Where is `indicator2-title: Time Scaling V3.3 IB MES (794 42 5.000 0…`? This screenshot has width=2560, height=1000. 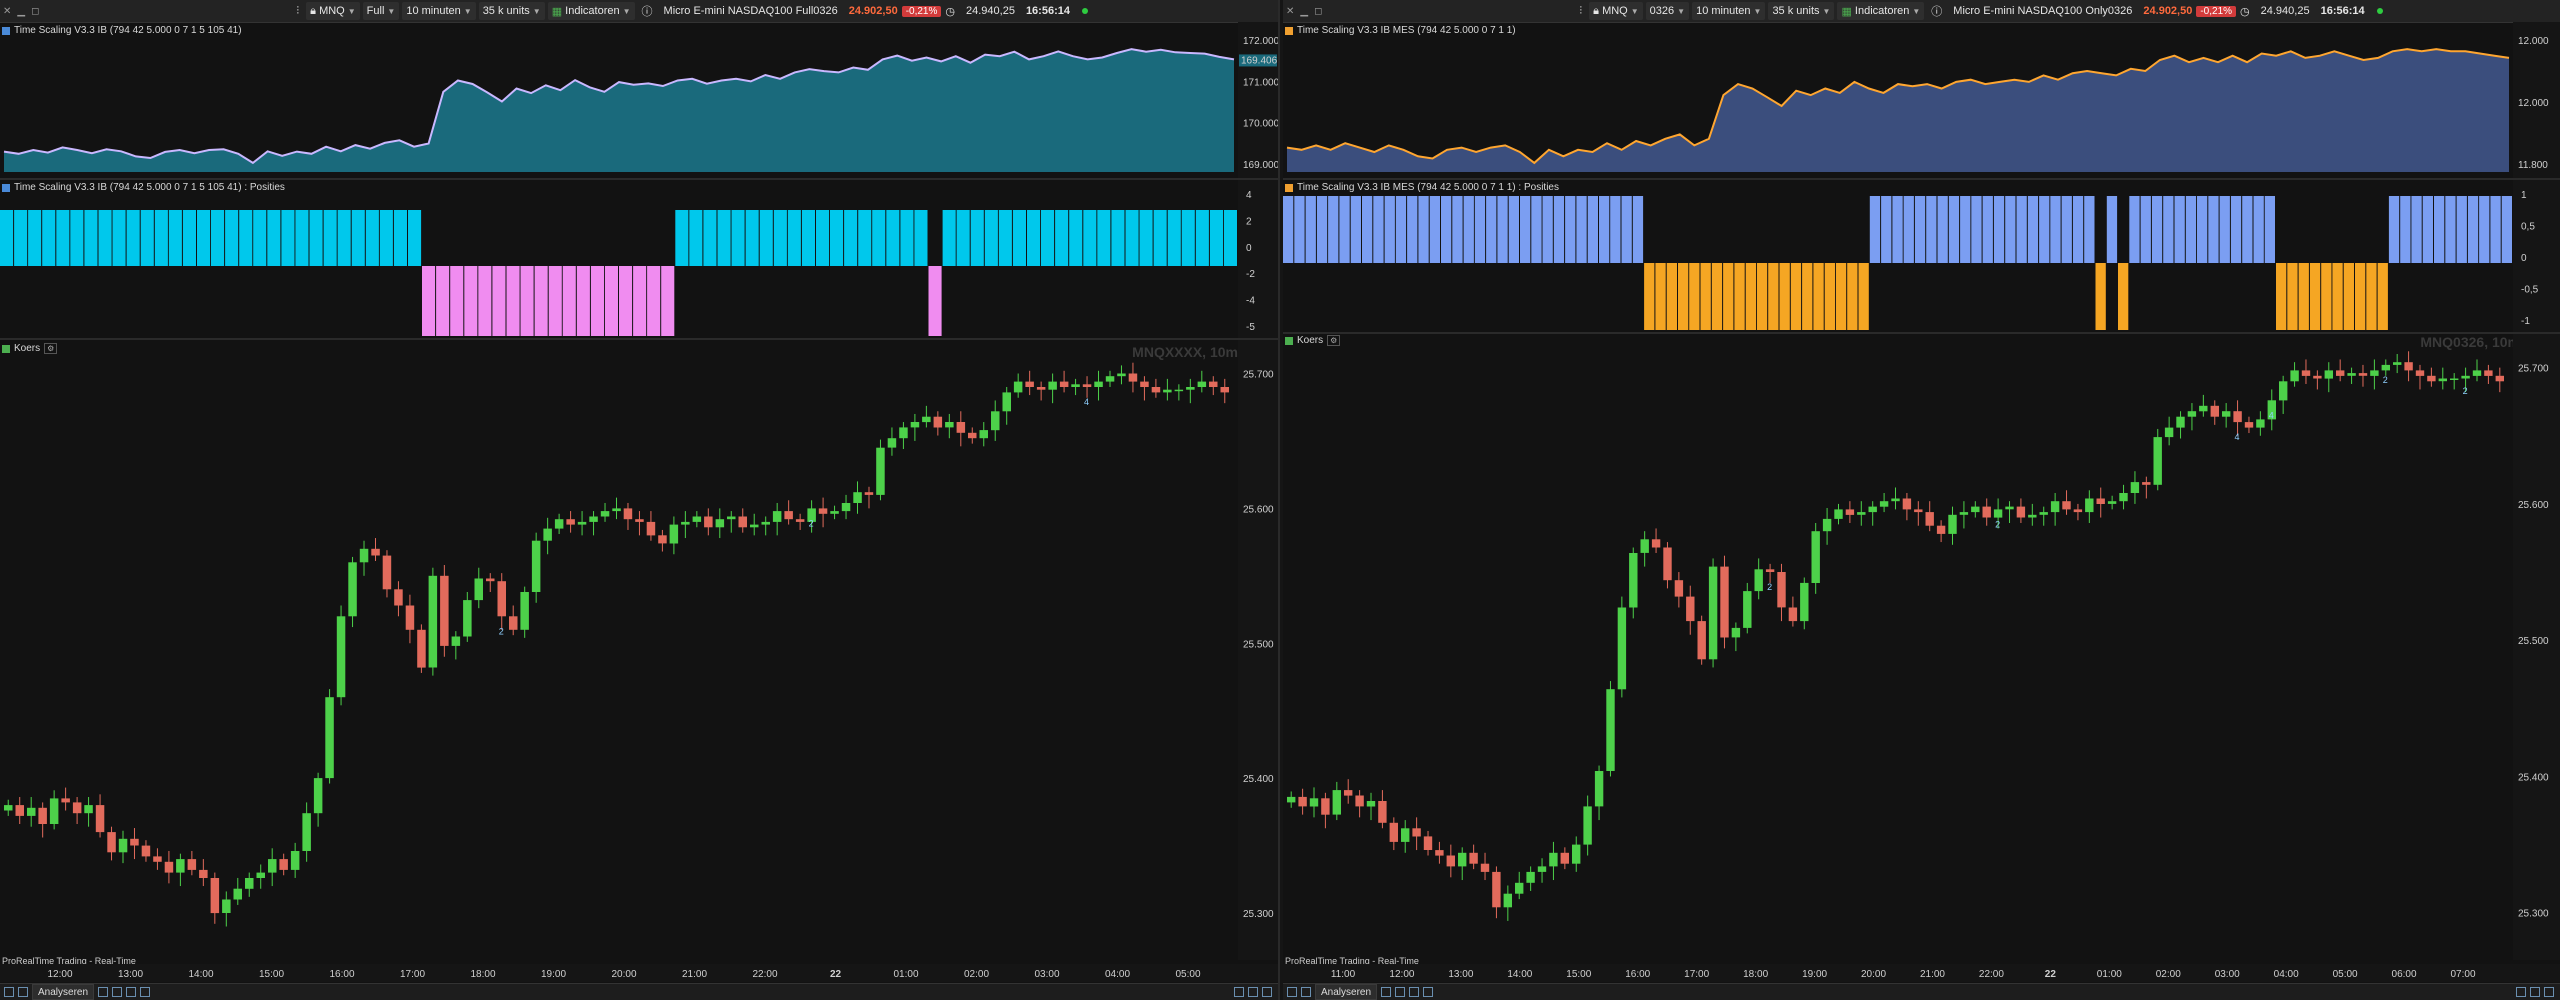
indicator2-title: Time Scaling V3.3 IB MES (794 42 5.000 0… is located at coordinates (1422, 187).